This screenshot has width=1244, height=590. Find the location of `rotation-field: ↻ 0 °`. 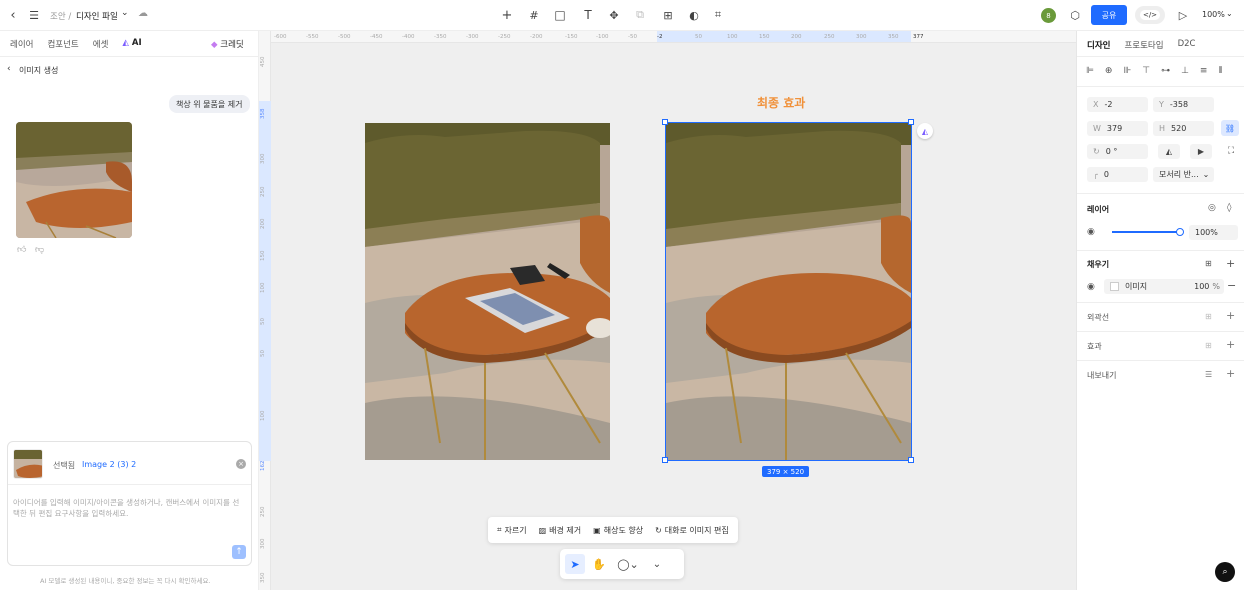

rotation-field: ↻ 0 ° is located at coordinates (1117, 151).